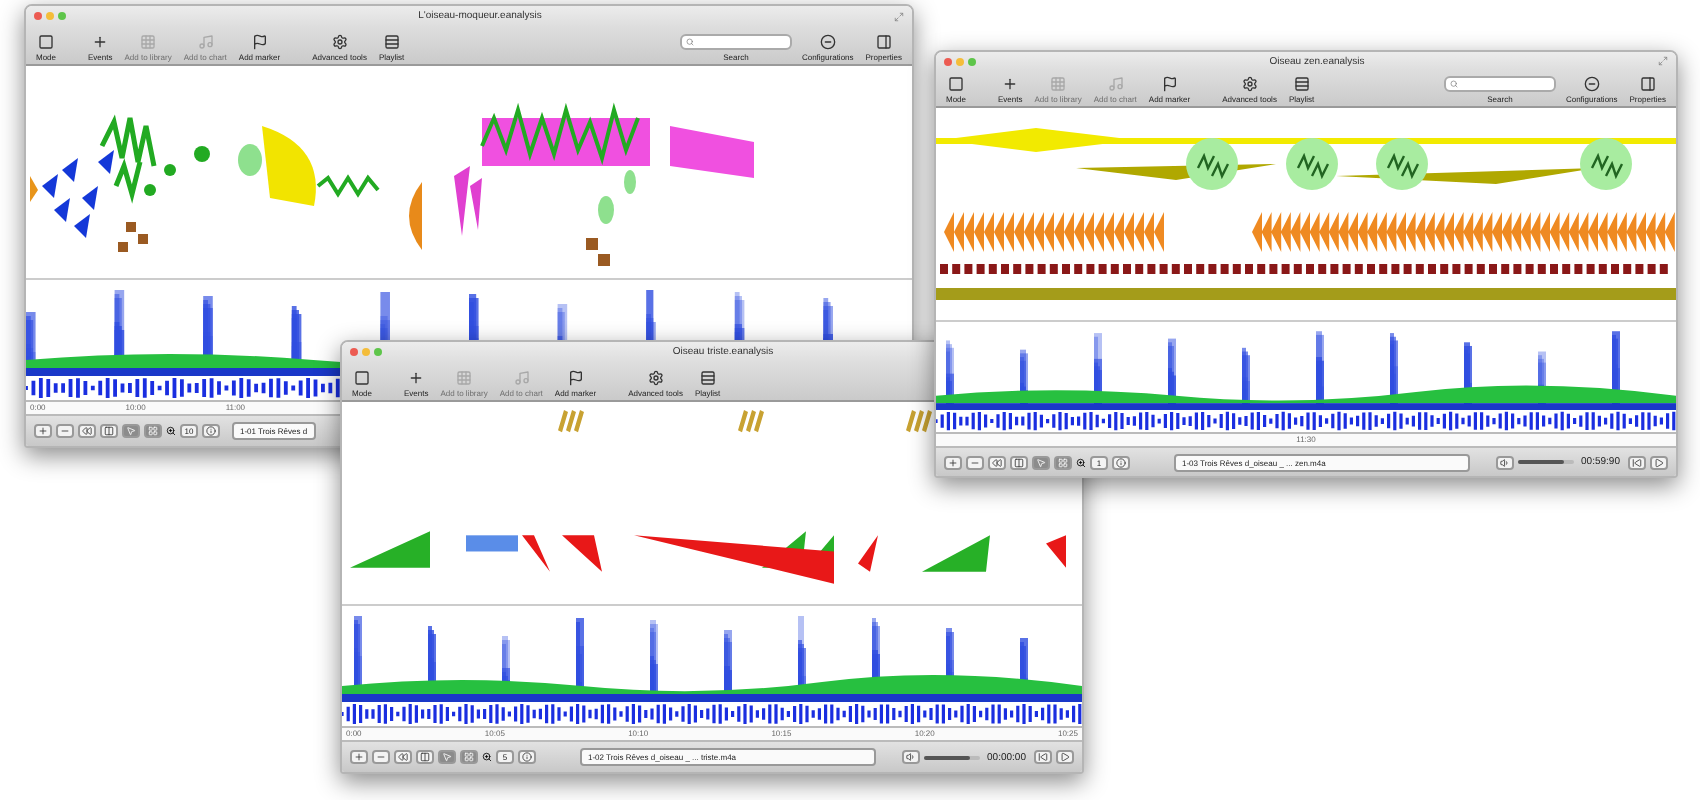  What do you see at coordinates (1545, 462) in the screenshot?
I see `volume-slider` at bounding box center [1545, 462].